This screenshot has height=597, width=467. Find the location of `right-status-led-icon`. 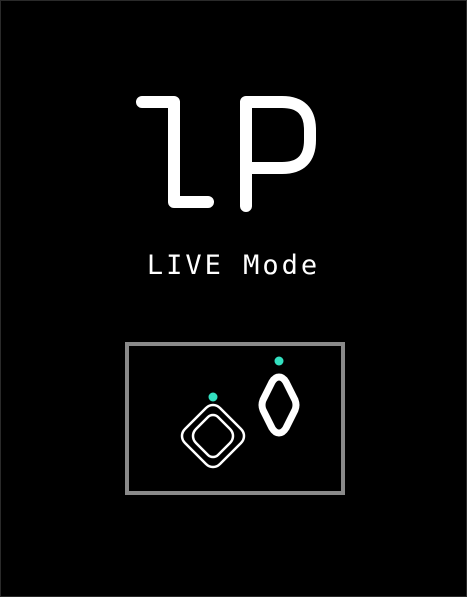

right-status-led-icon is located at coordinates (279, 361).